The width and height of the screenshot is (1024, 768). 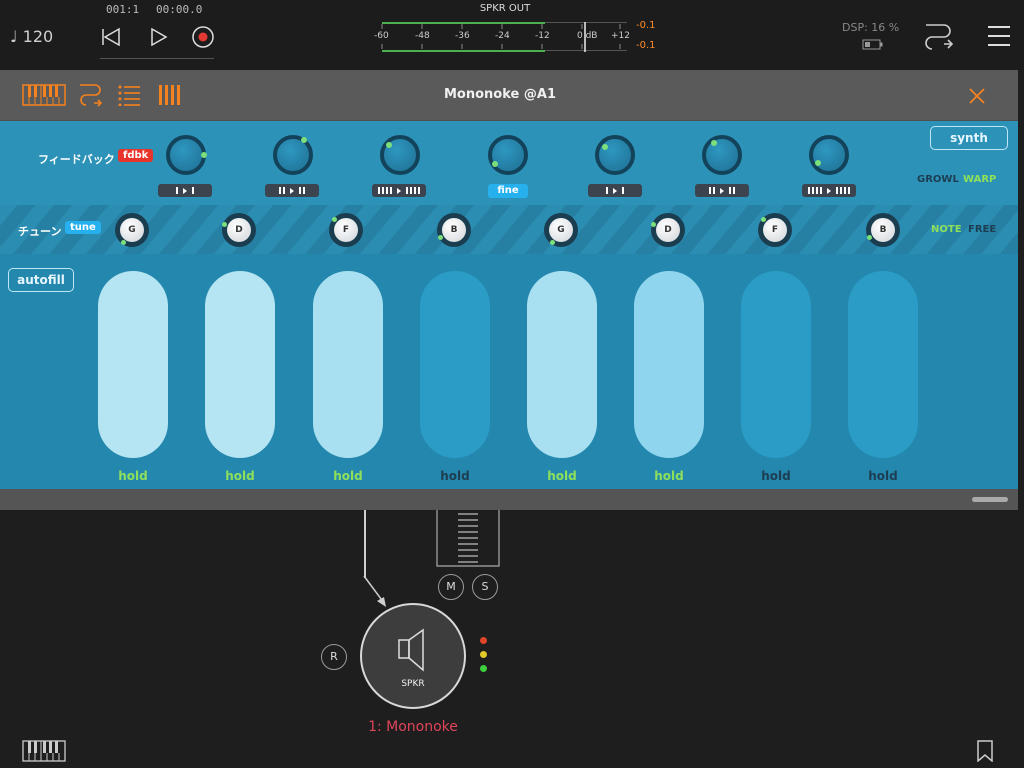 I want to click on warp-option: WARP, so click(x=979, y=179).